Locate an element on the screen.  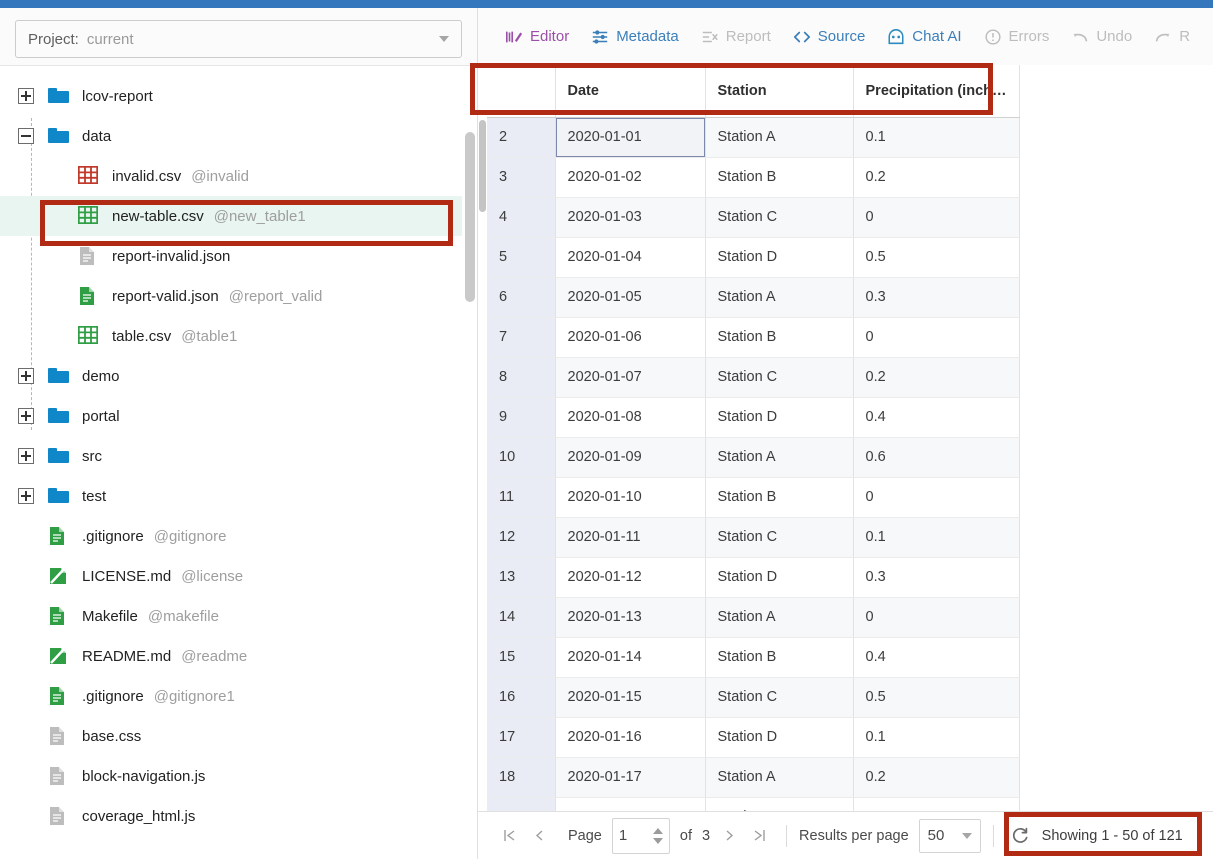
prev-page-icon is located at coordinates (539, 836).